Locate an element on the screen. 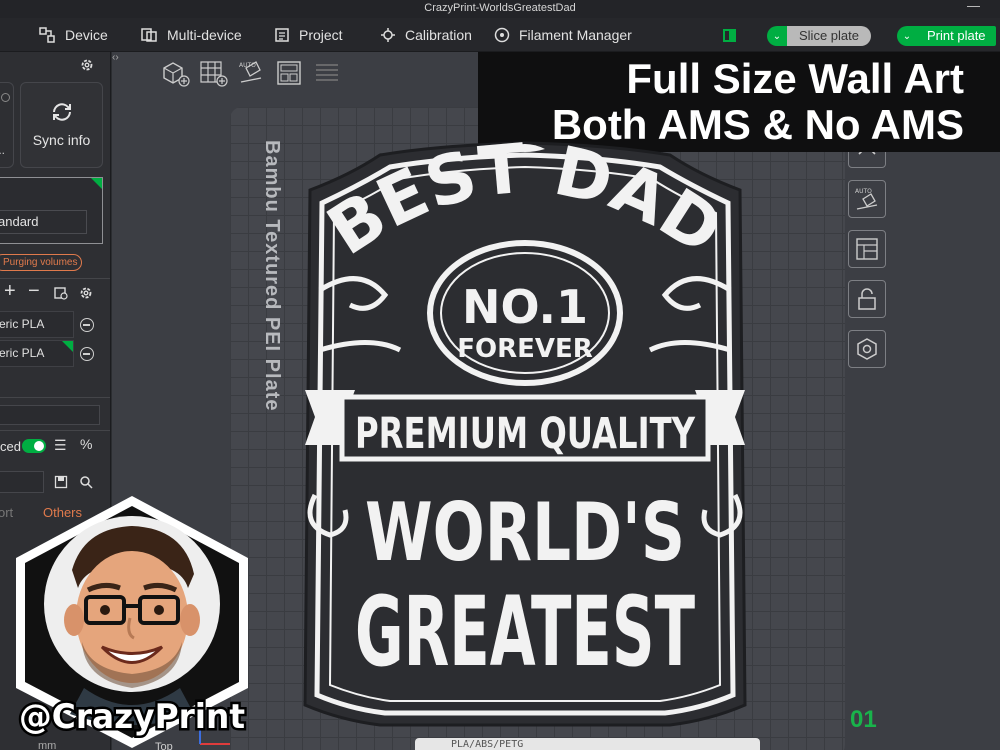 The height and width of the screenshot is (750, 1000). advanced-label: ced is located at coordinates (10, 446).